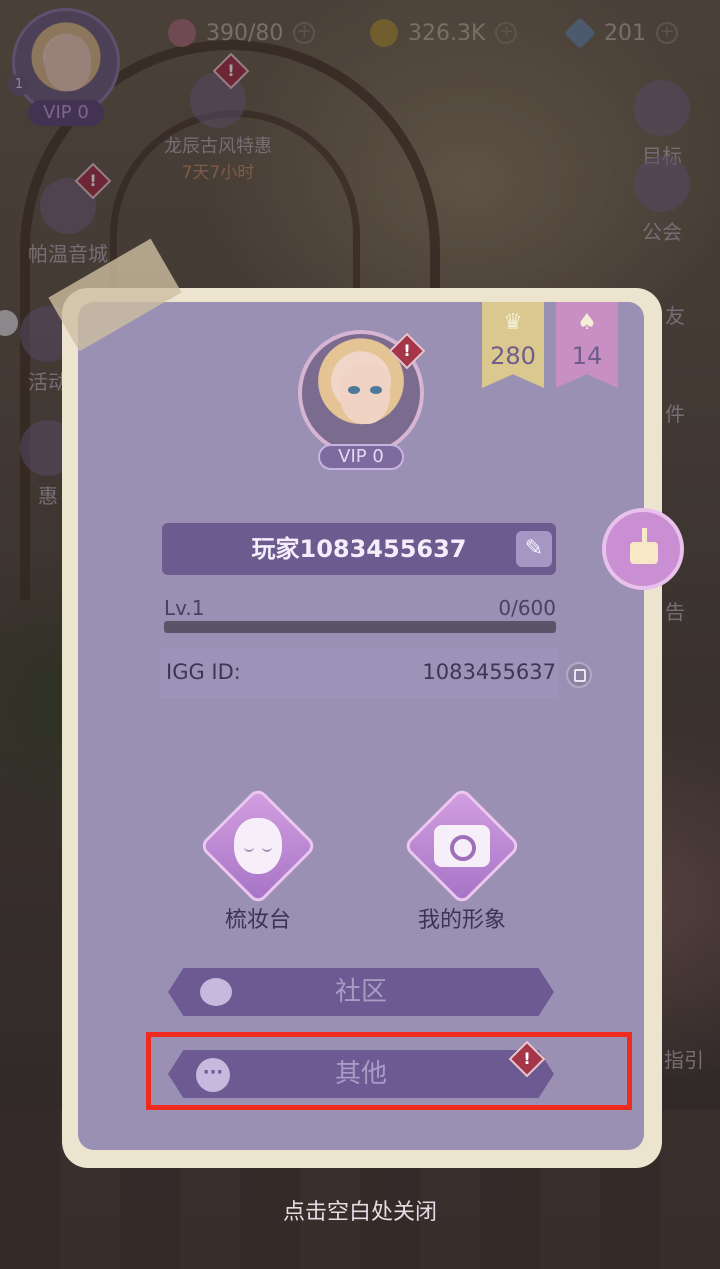 The image size is (720, 1269). I want to click on highlight-box, so click(389, 1071).